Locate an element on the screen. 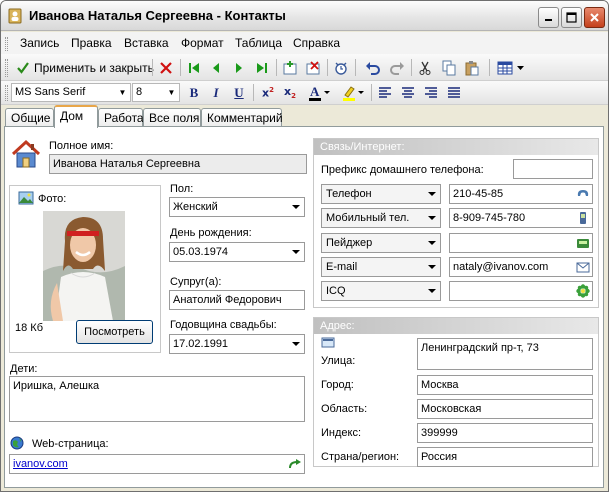  contacts-header: Связь/Интернет: is located at coordinates (456, 147).